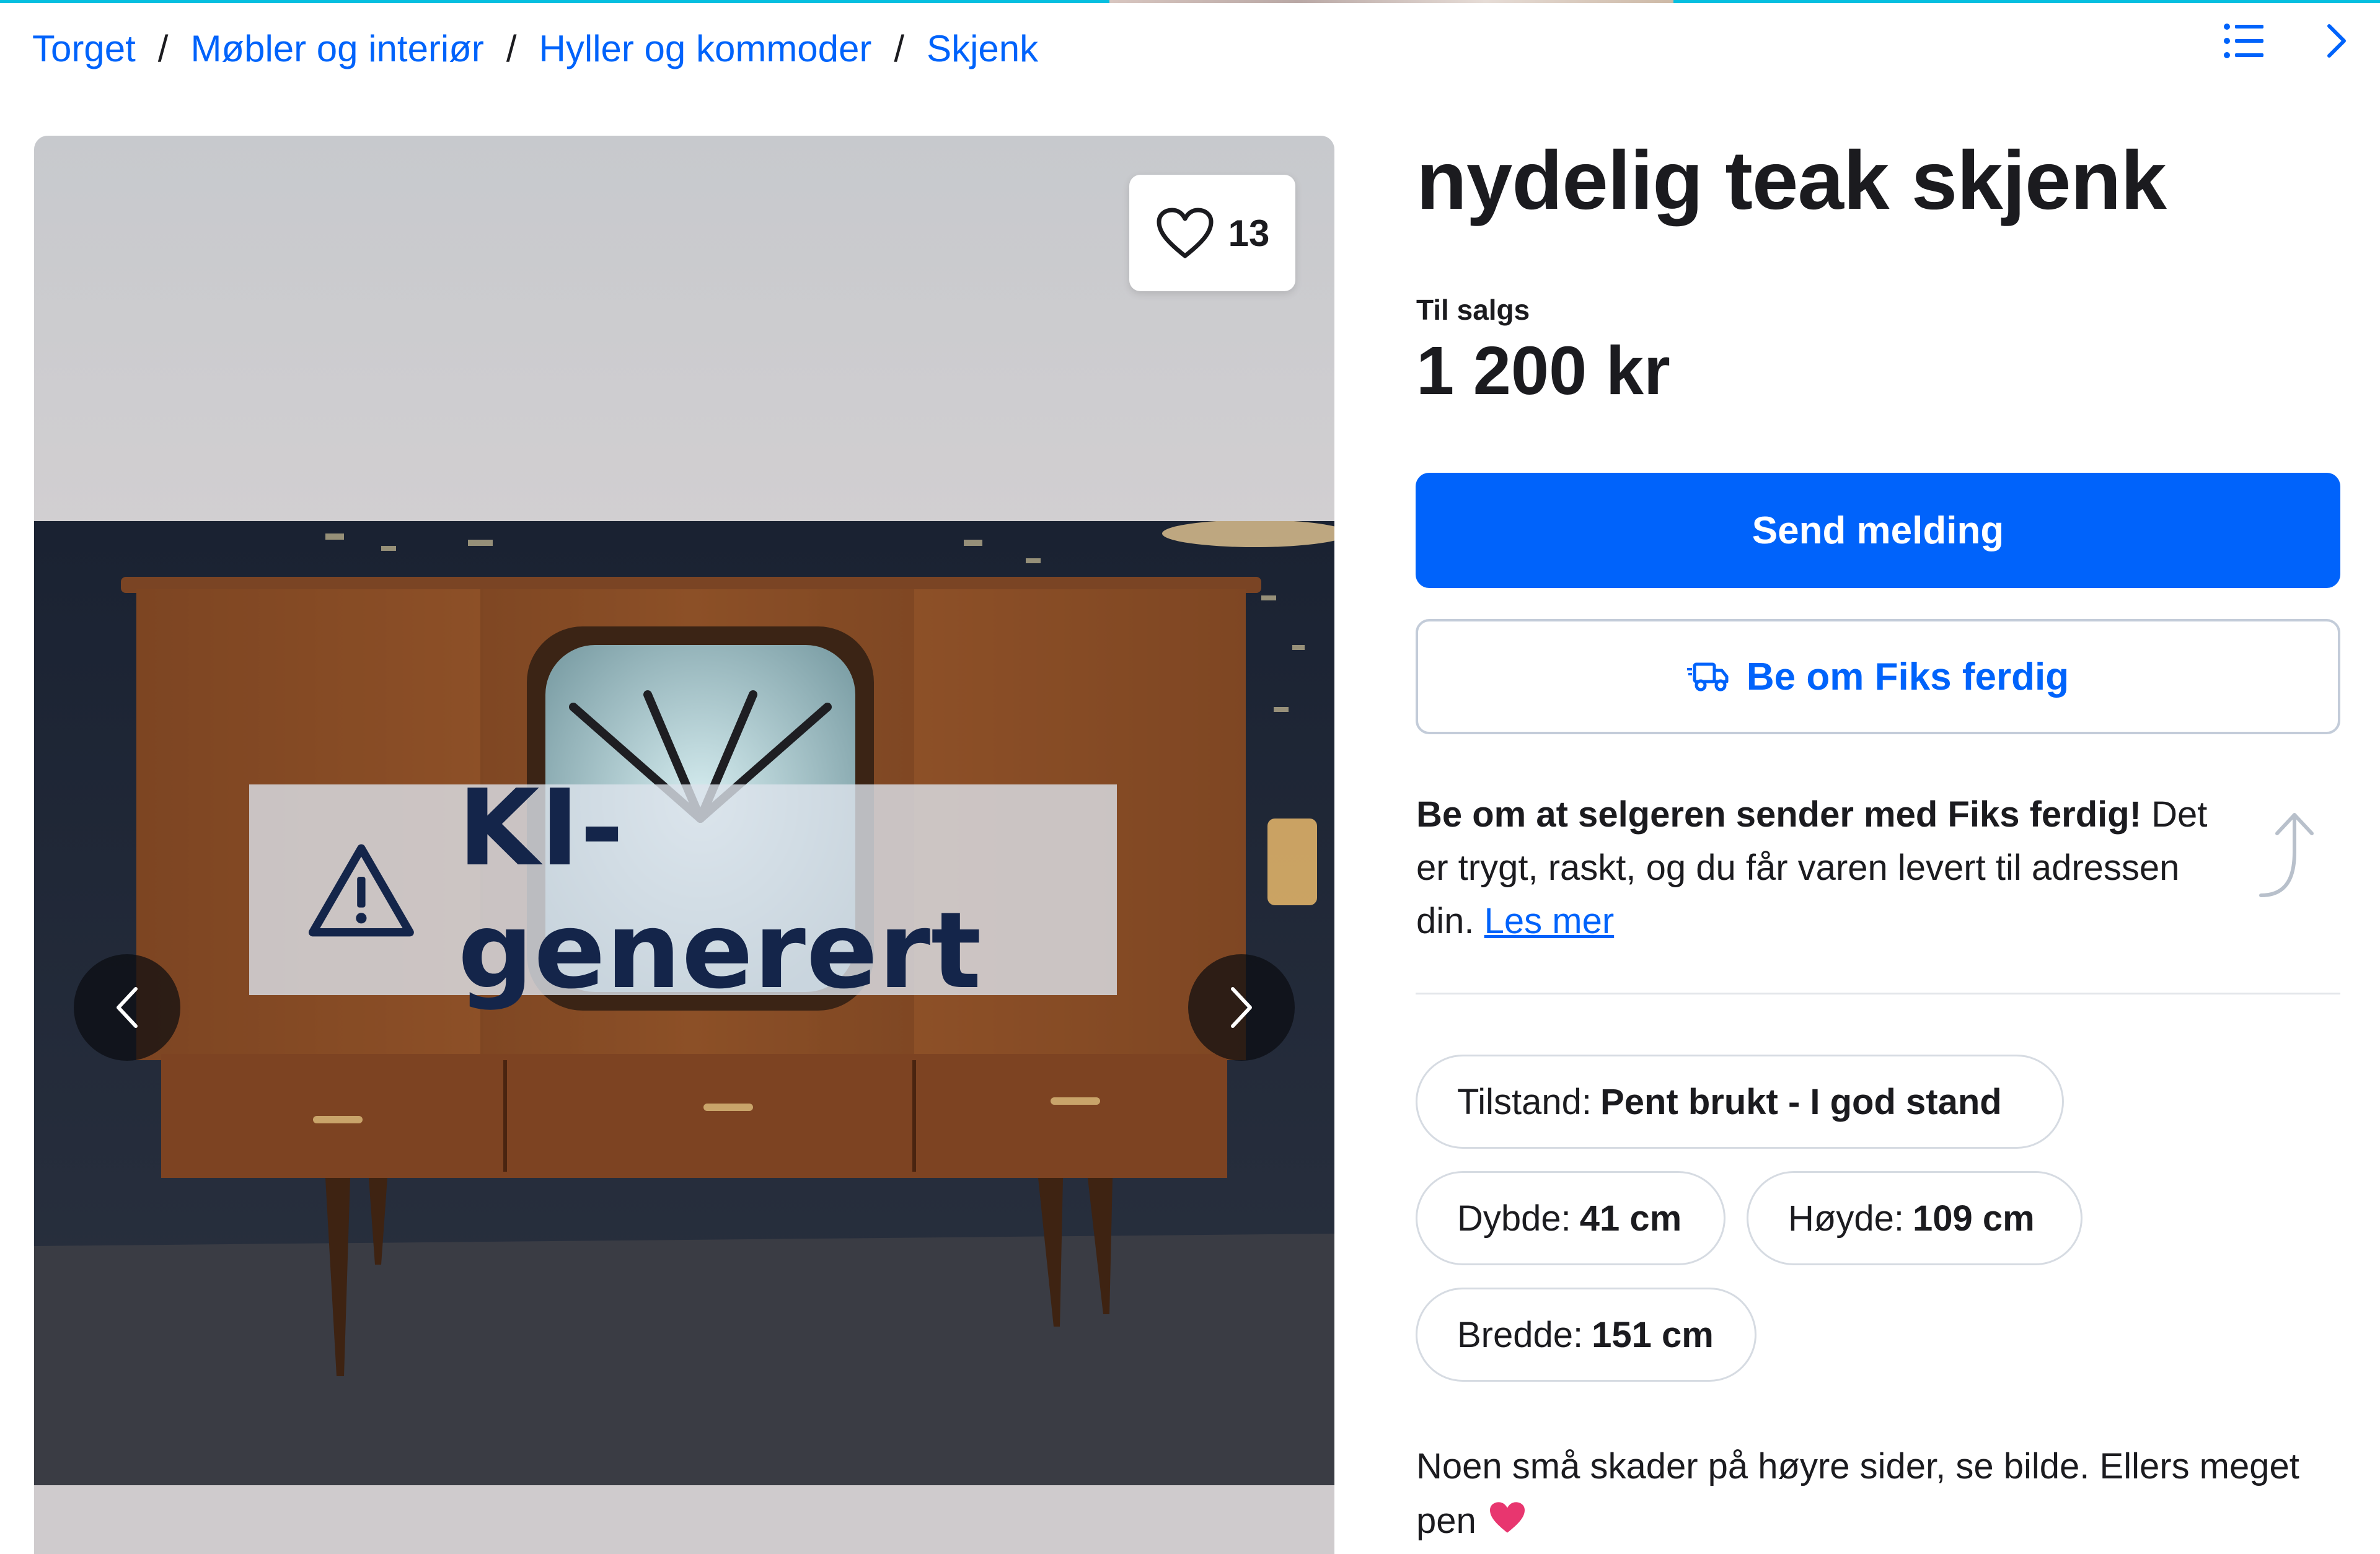  I want to click on gallery-prev-button, so click(127, 1007).